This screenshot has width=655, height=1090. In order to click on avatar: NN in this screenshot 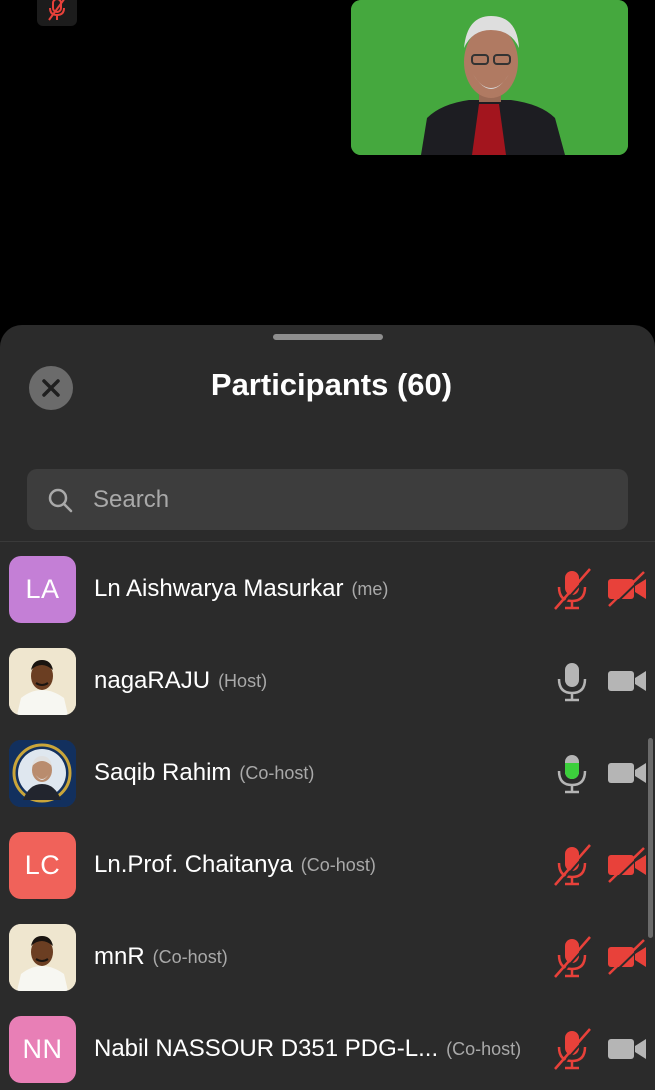, I will do `click(42, 1049)`.